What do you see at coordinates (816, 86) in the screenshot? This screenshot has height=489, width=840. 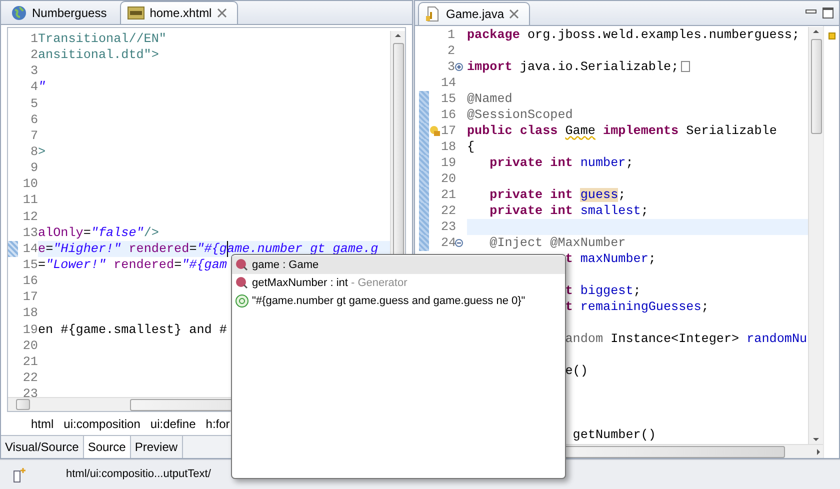 I see `scroll-thumb` at bounding box center [816, 86].